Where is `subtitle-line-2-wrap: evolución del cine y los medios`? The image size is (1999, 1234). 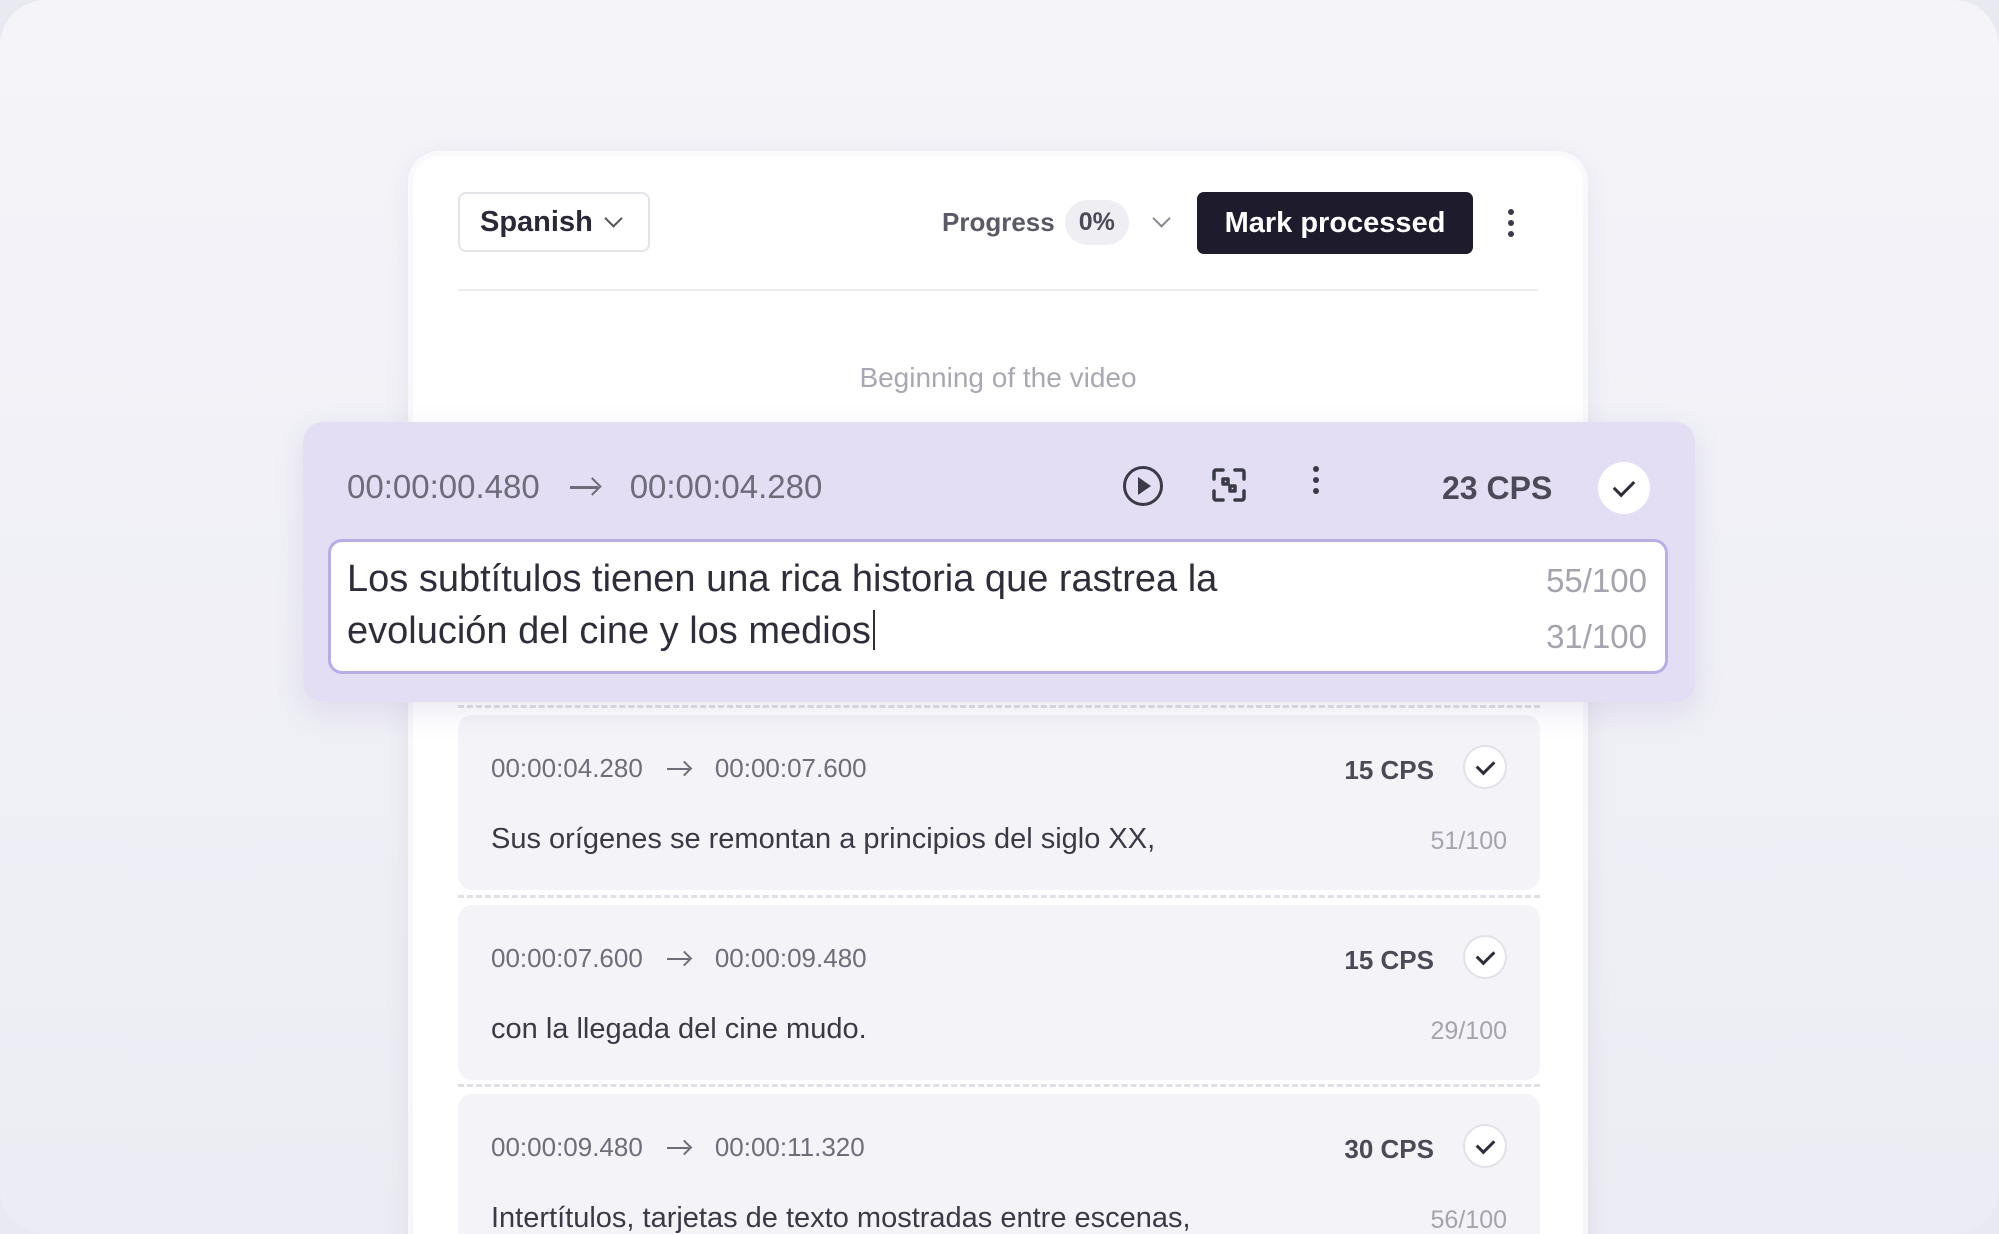
subtitle-line-2-wrap: evolución del cine y los medios is located at coordinates (611, 631).